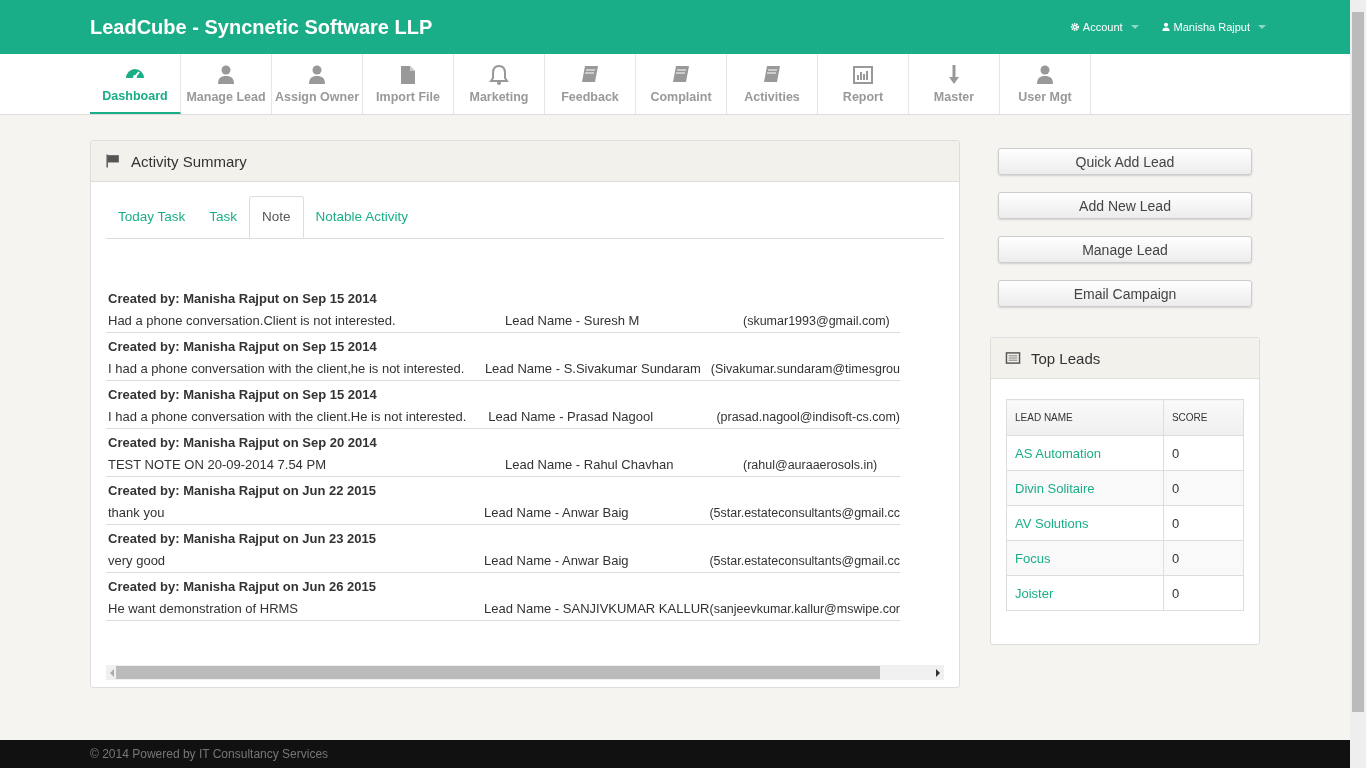 The height and width of the screenshot is (768, 1366). I want to click on lead-name: Lead Name - SANJIVKUMAR KALLUR, so click(597, 609).